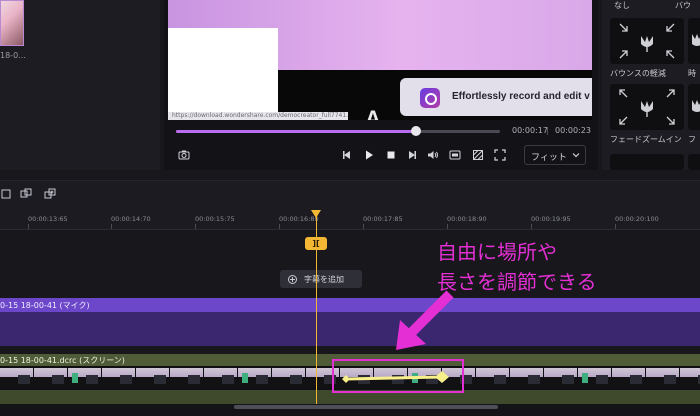 This screenshot has height=416, width=700. What do you see at coordinates (296, 131) in the screenshot?
I see `progress-fill` at bounding box center [296, 131].